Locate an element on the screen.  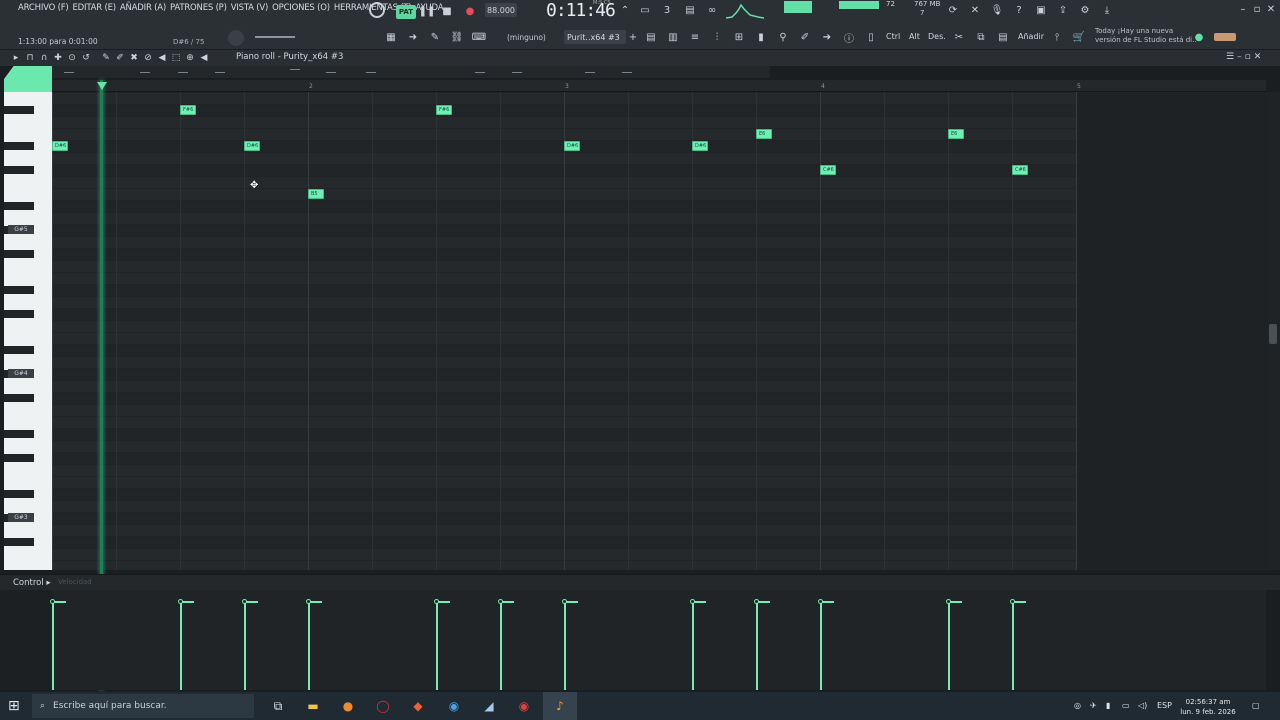
chromium-icon: ◉ is located at coordinates (524, 706).